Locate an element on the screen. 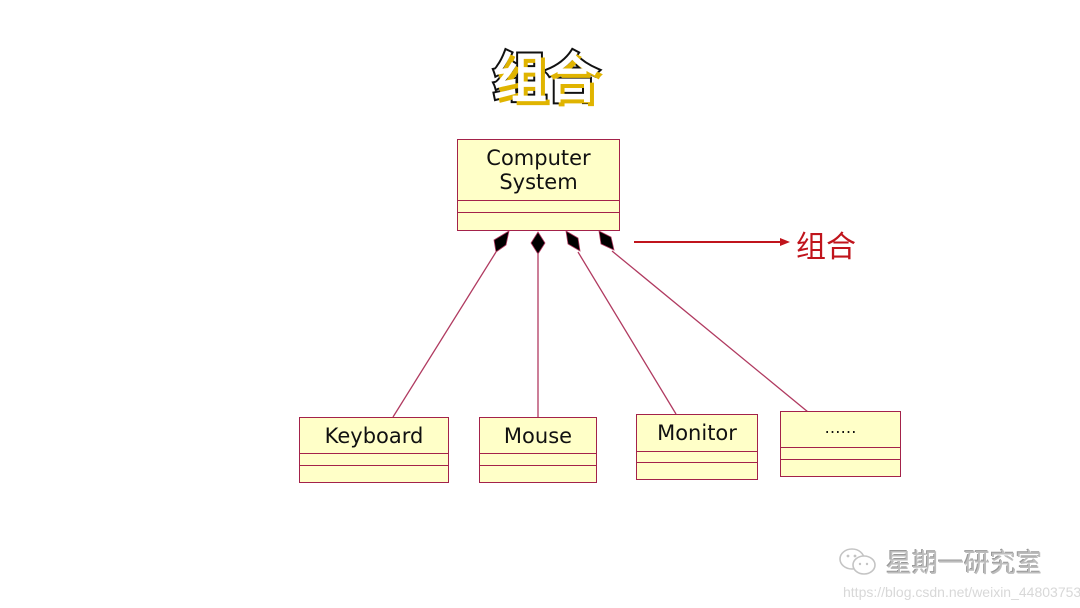 Image resolution: width=1080 pixels, height=608 pixels. annotation-label: 组合 is located at coordinates (826, 247).